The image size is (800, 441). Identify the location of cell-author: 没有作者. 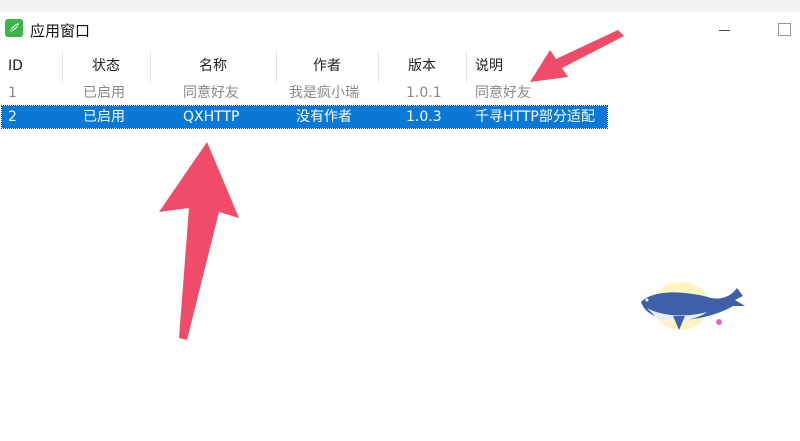
(324, 117).